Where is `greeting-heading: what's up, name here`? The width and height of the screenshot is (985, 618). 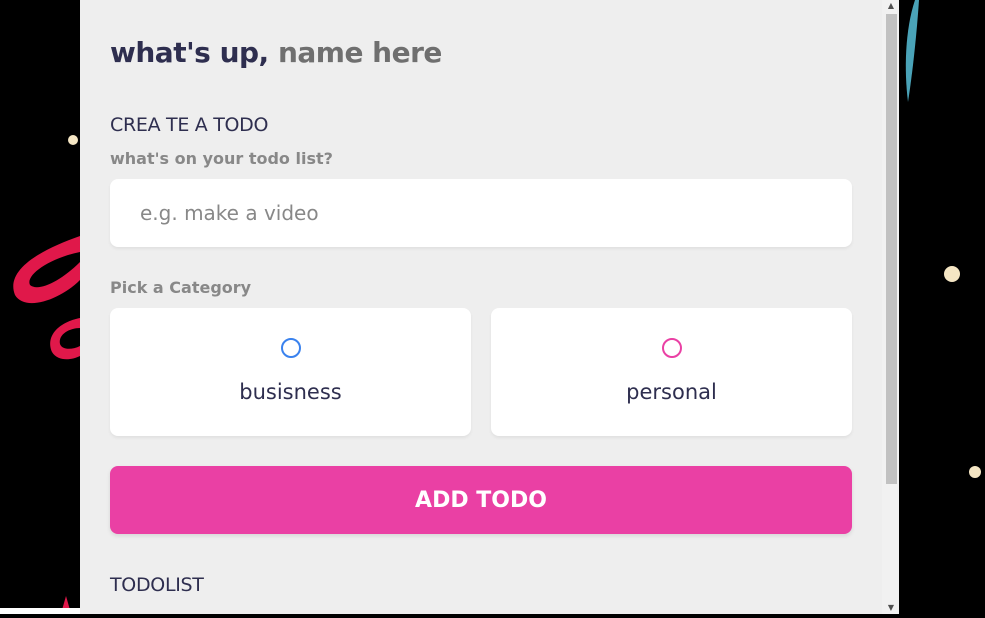
greeting-heading: what's up, name here is located at coordinates (276, 52).